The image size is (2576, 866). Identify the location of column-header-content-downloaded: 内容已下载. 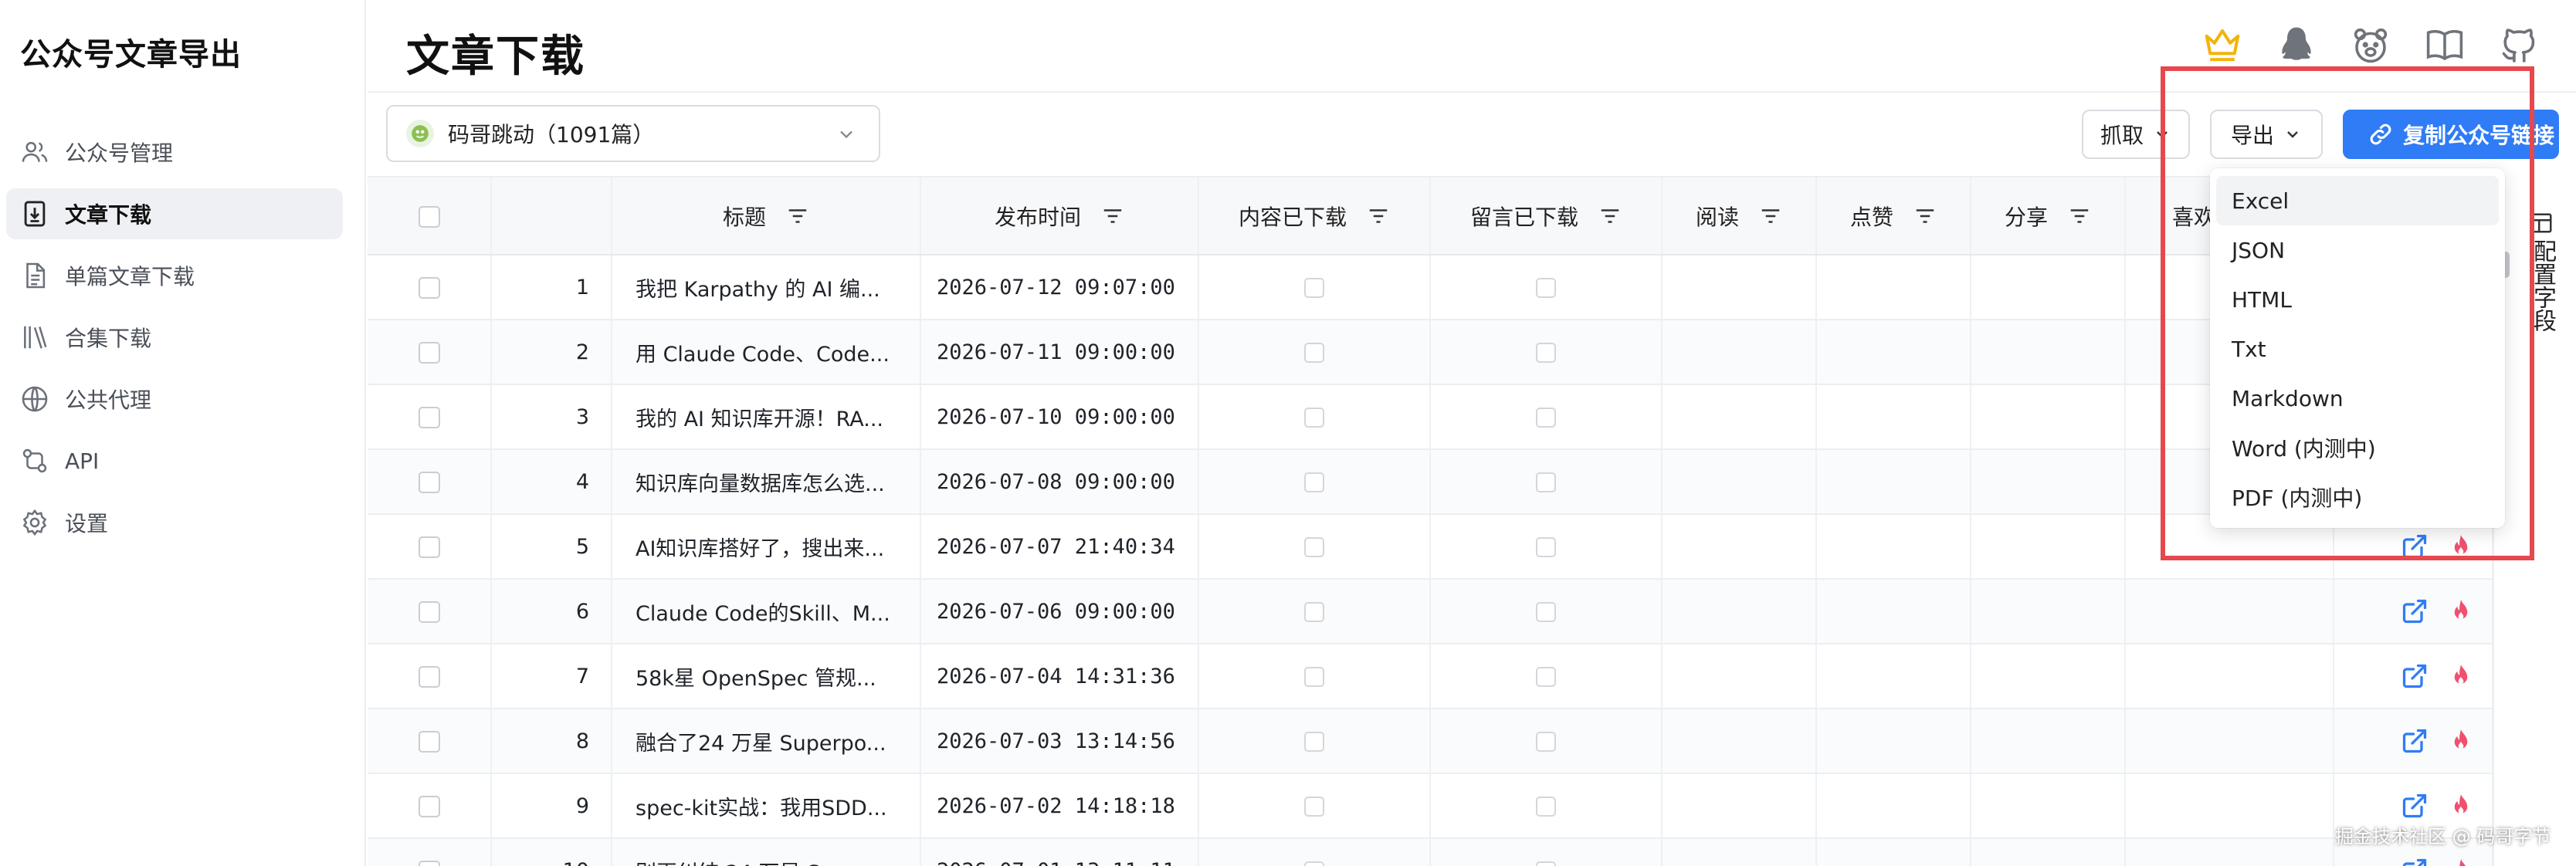
(1314, 216).